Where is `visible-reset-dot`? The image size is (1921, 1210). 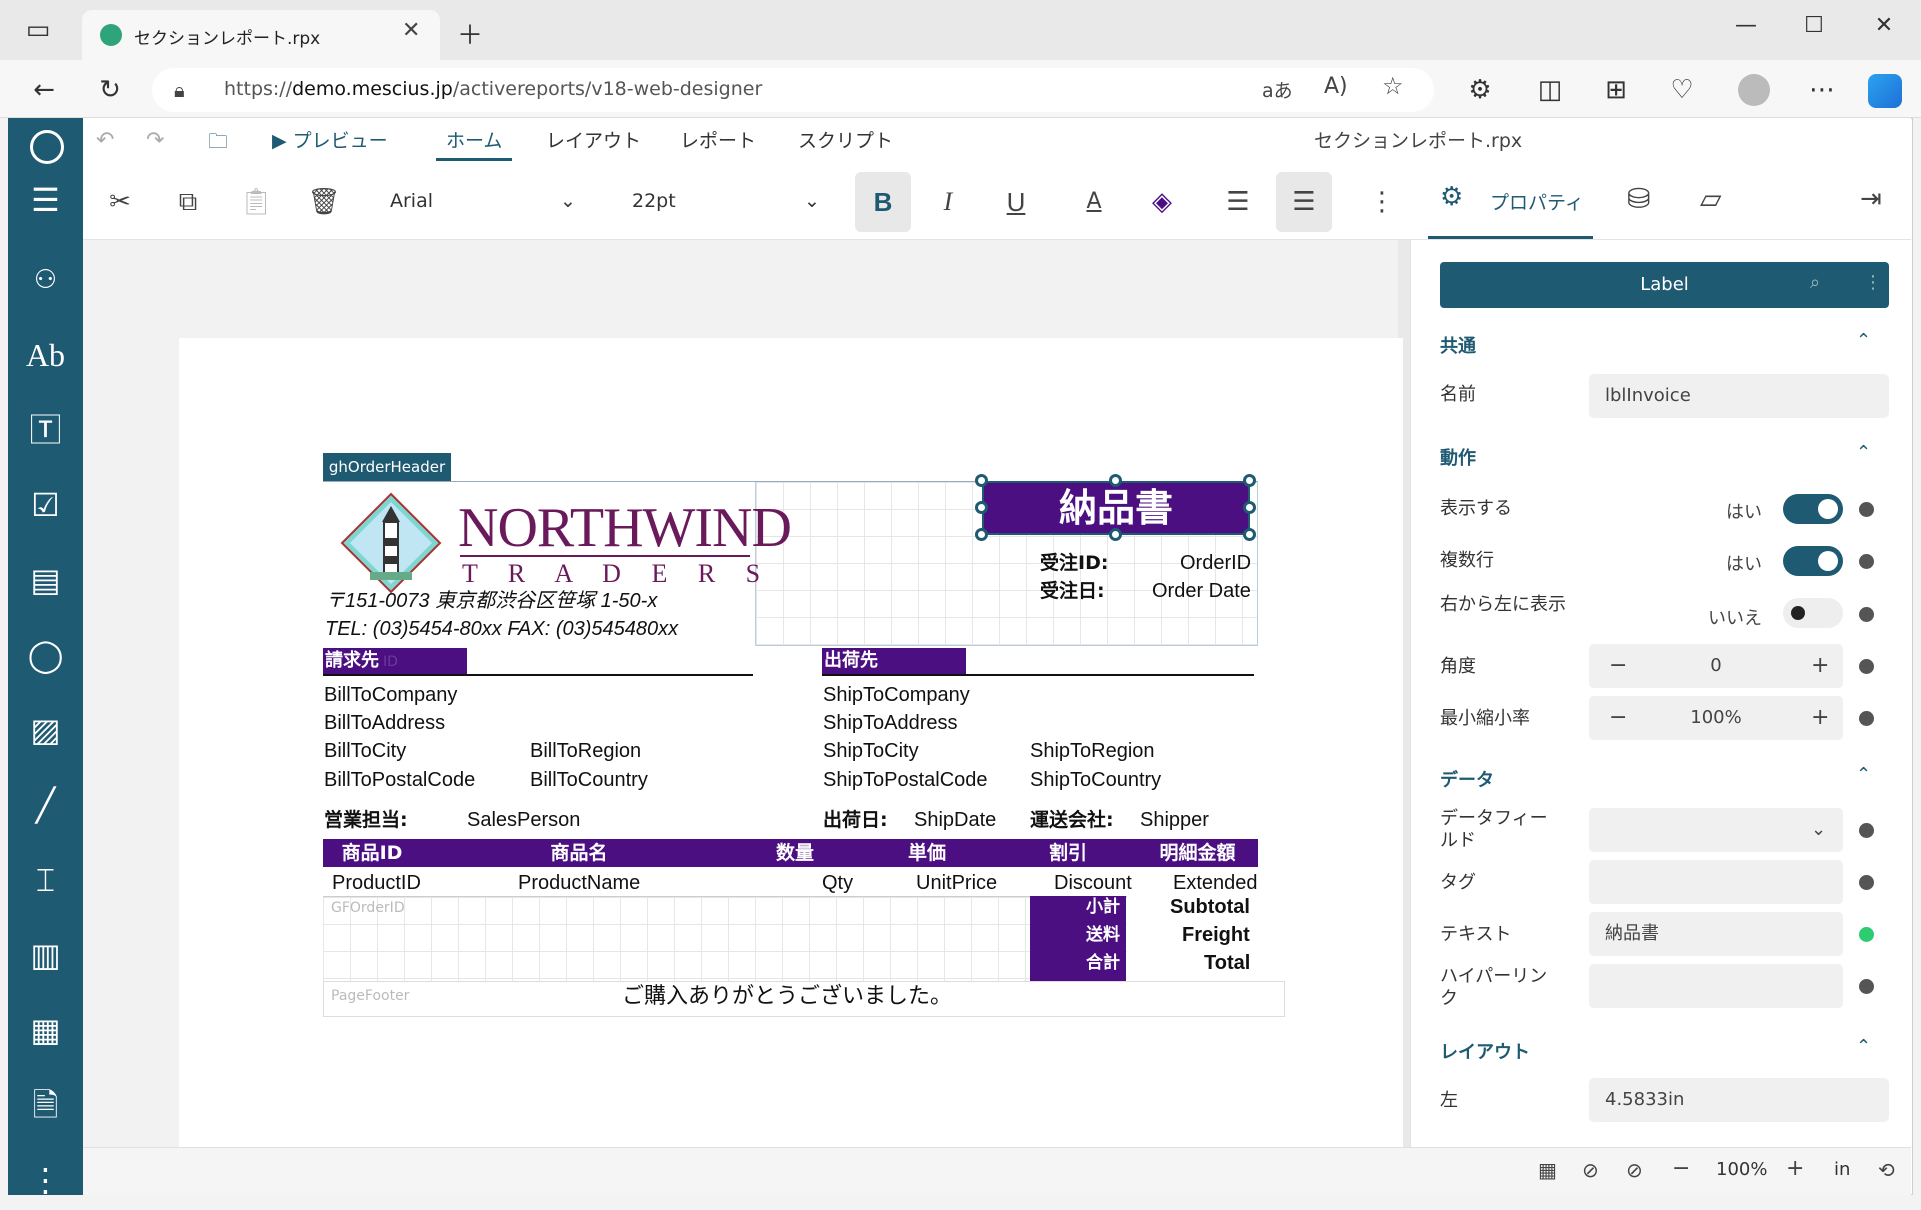
visible-reset-dot is located at coordinates (1866, 509).